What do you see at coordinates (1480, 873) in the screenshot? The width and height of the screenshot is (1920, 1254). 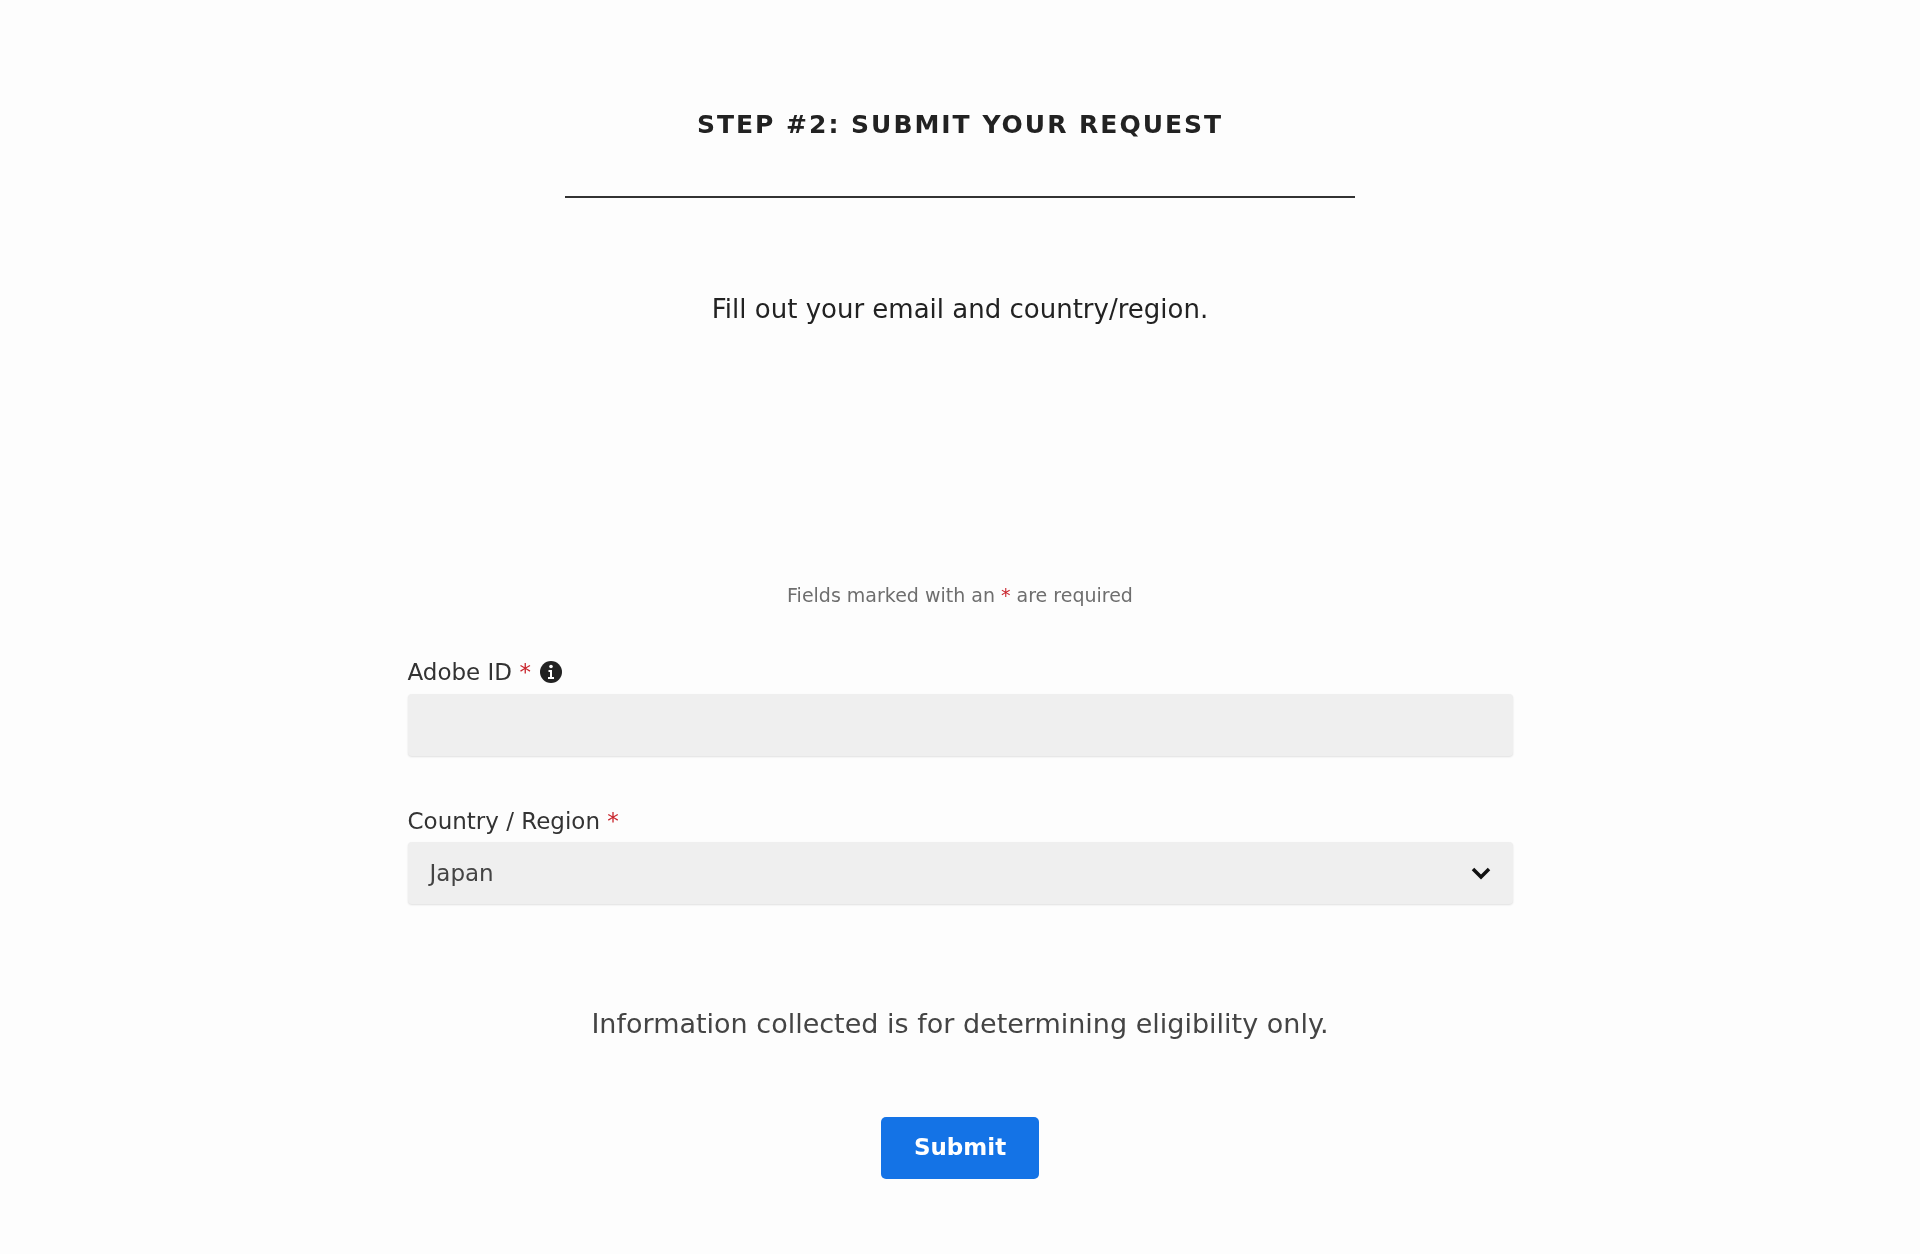 I see `chevron-down-icon` at bounding box center [1480, 873].